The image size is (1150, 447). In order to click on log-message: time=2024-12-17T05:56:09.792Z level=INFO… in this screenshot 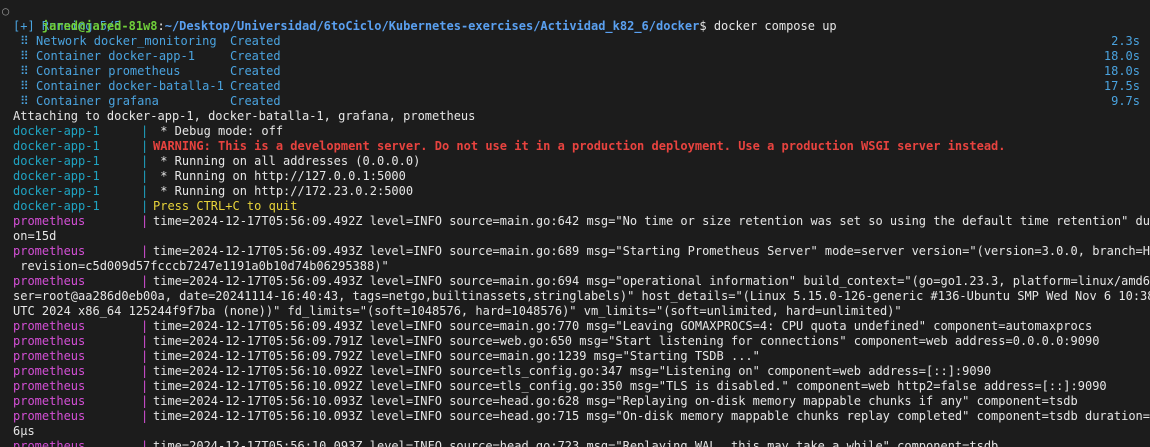, I will do `click(456, 356)`.